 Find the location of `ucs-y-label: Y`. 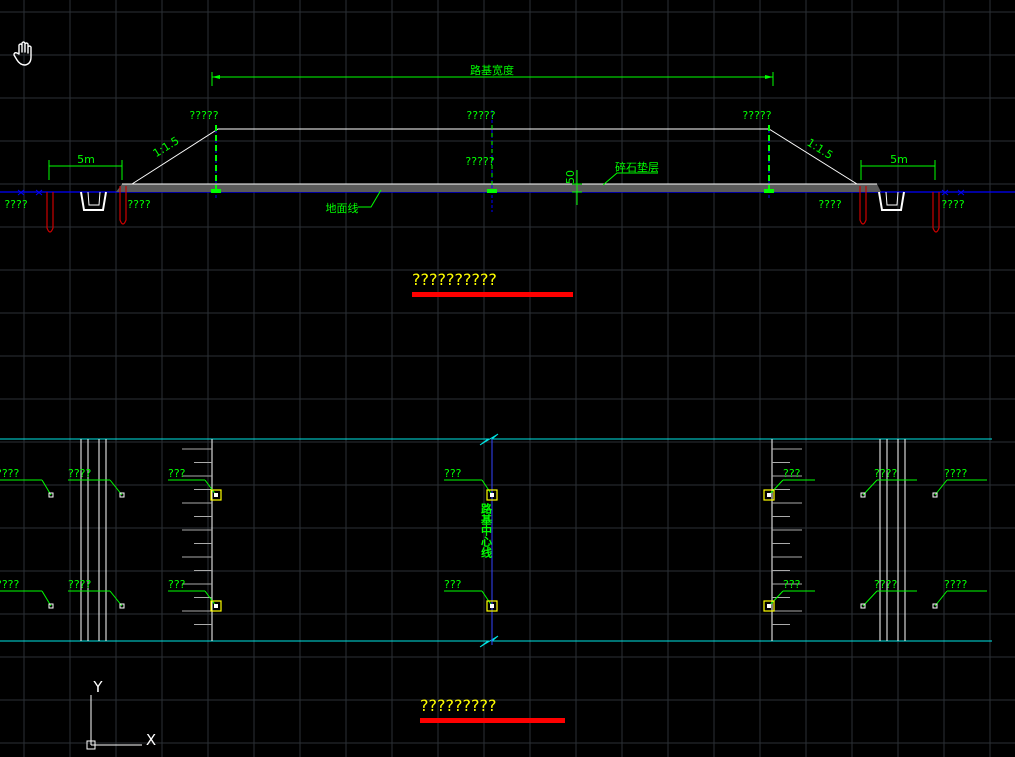

ucs-y-label: Y is located at coordinates (97, 687).